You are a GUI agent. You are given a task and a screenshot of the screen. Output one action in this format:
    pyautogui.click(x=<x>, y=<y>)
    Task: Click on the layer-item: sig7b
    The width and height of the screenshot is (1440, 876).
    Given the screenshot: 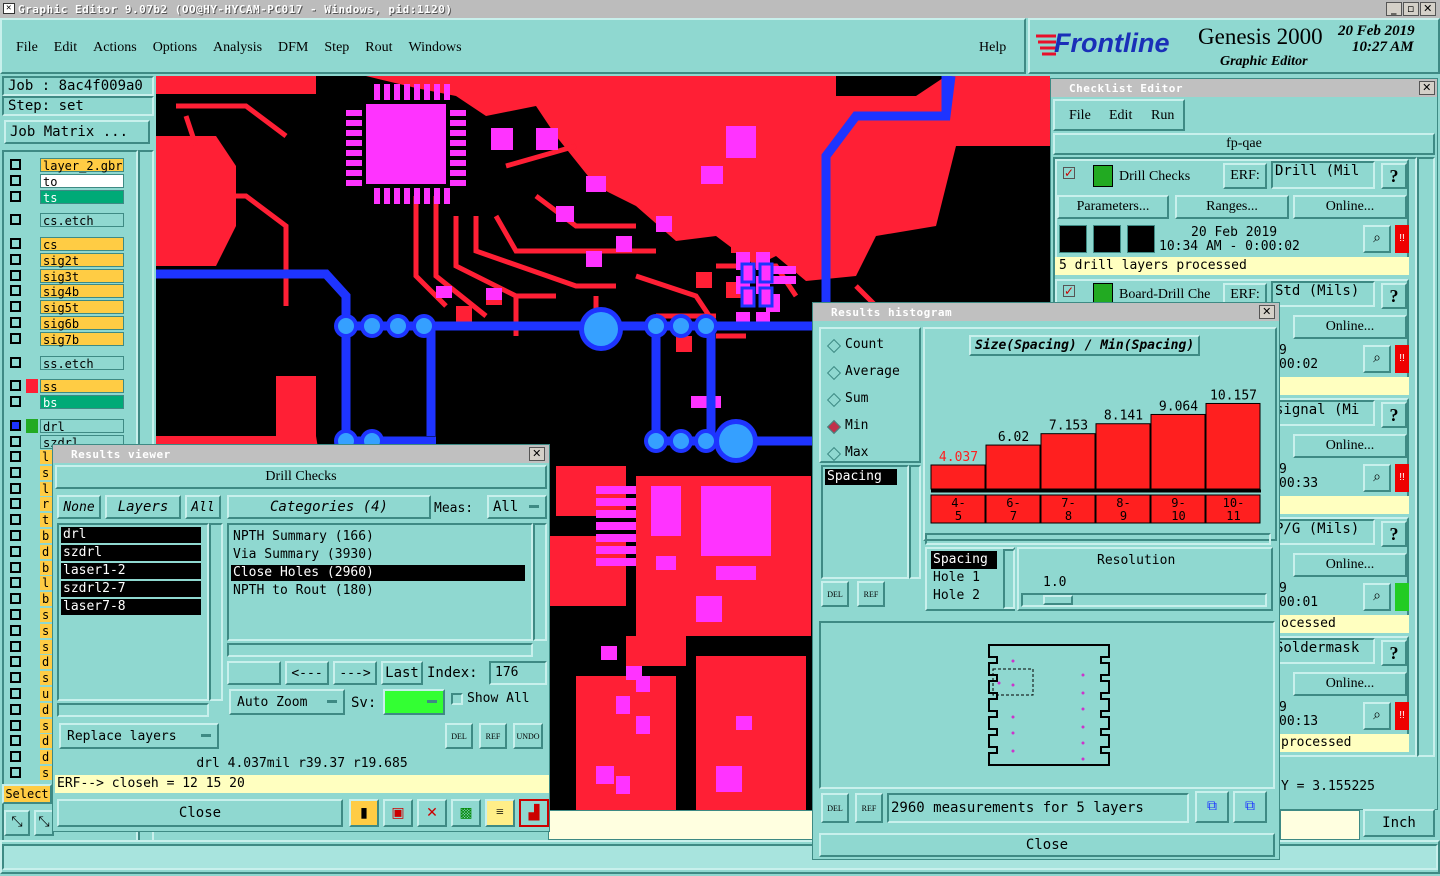 What is the action you would take?
    pyautogui.click(x=82, y=339)
    